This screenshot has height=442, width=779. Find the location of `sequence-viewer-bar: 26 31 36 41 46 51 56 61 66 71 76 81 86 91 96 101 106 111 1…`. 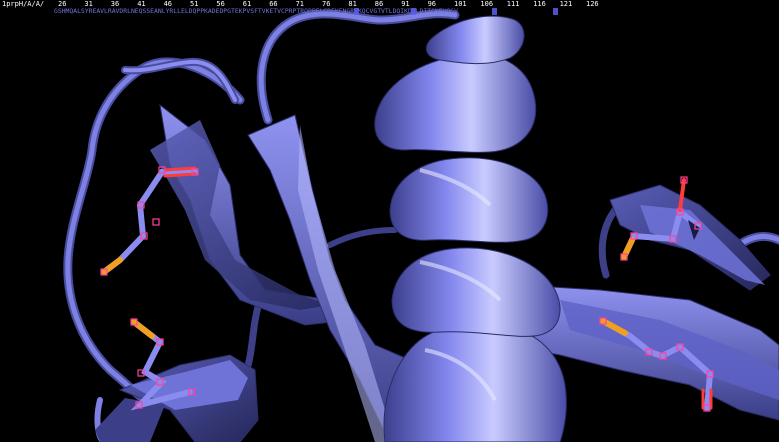

sequence-viewer-bar: 26 31 36 41 46 51 56 61 66 71 76 81 86 91 96 101 106 111 1… is located at coordinates (389, 8).